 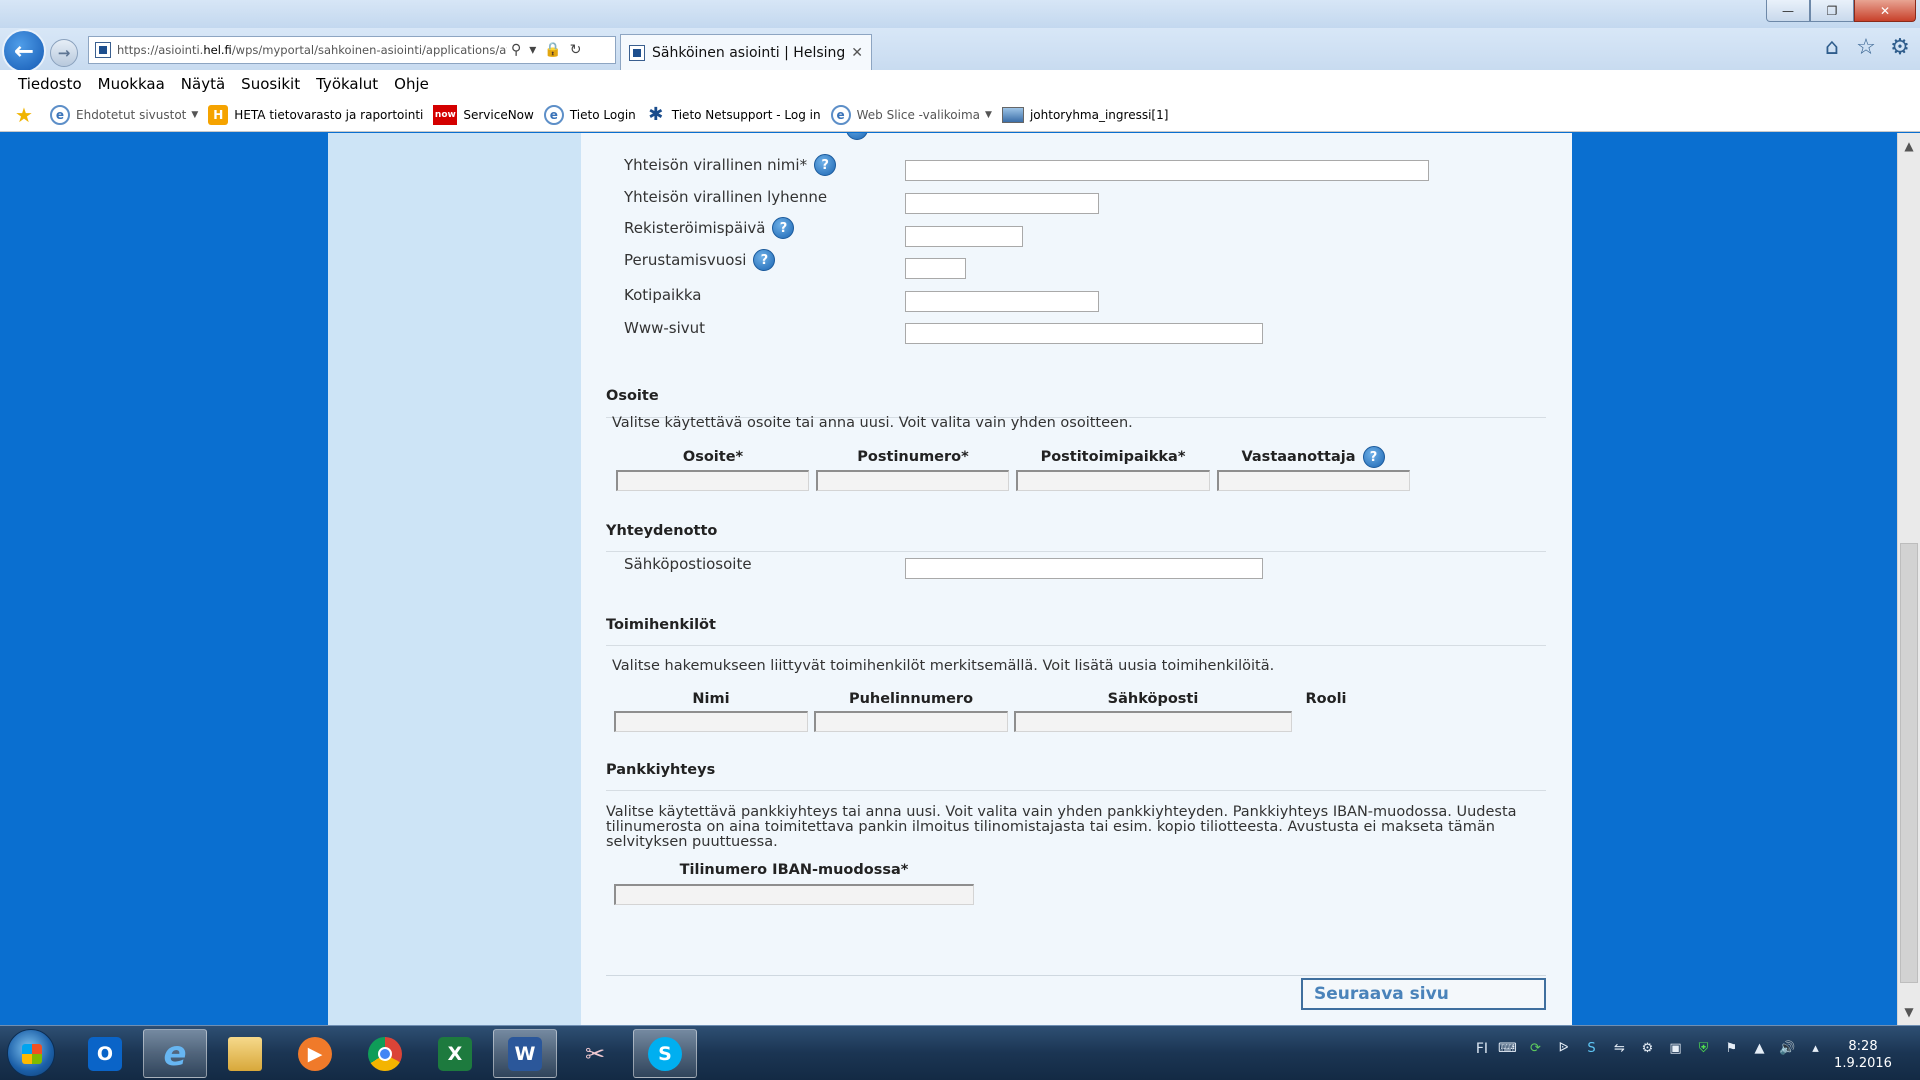 I want to click on start-button, so click(x=31, y=1053).